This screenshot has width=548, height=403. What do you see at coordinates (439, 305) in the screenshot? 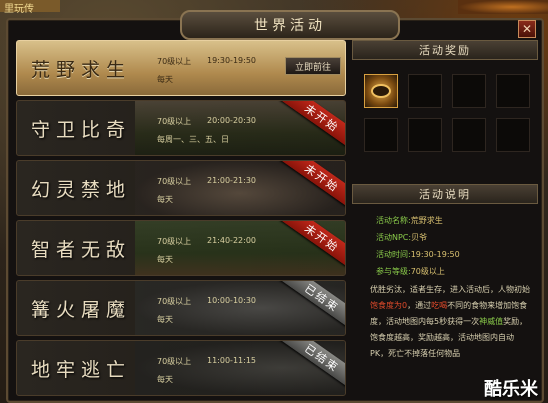
I see `desc-highlight: 吃喝` at bounding box center [439, 305].